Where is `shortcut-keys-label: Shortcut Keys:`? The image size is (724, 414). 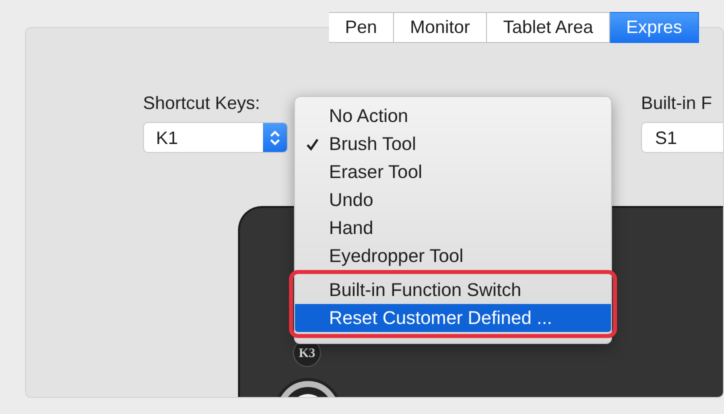
shortcut-keys-label: Shortcut Keys: is located at coordinates (202, 103).